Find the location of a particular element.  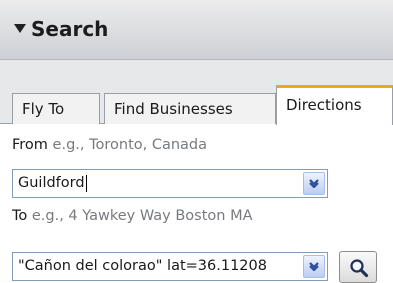

from-field: Guildford is located at coordinates (52, 183).